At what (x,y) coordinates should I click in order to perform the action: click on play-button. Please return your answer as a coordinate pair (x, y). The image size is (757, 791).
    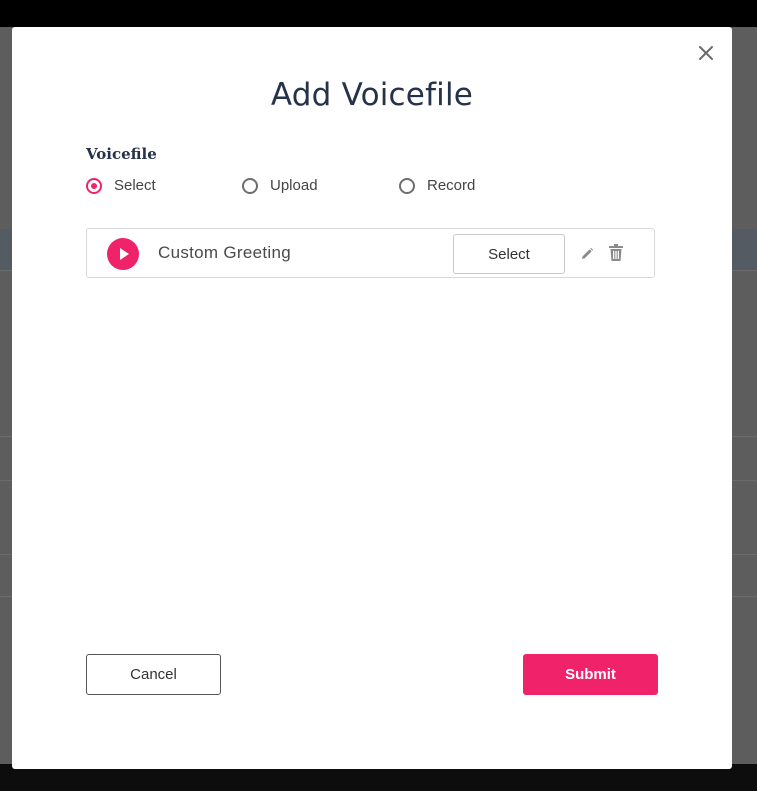
    Looking at the image, I should click on (123, 254).